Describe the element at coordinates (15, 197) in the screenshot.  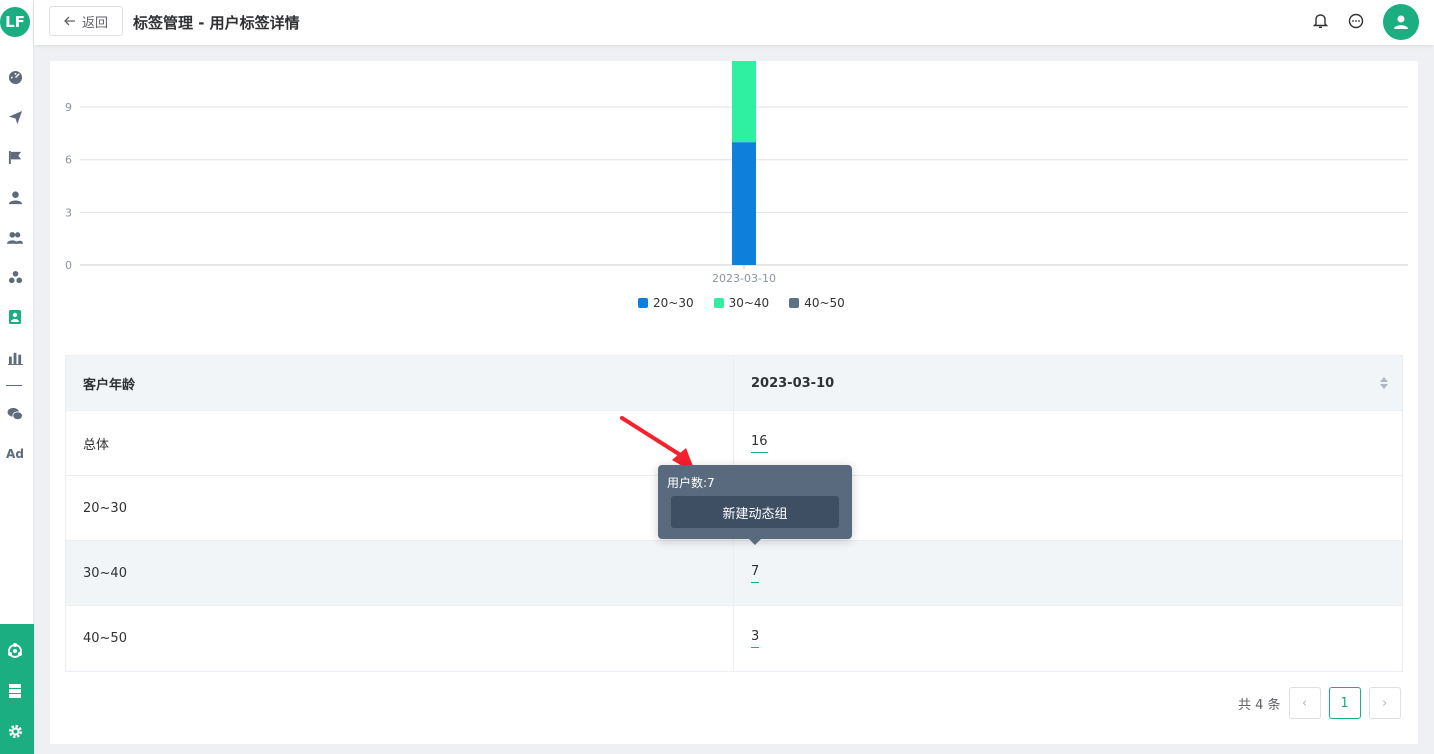
I see `user-icon` at that location.